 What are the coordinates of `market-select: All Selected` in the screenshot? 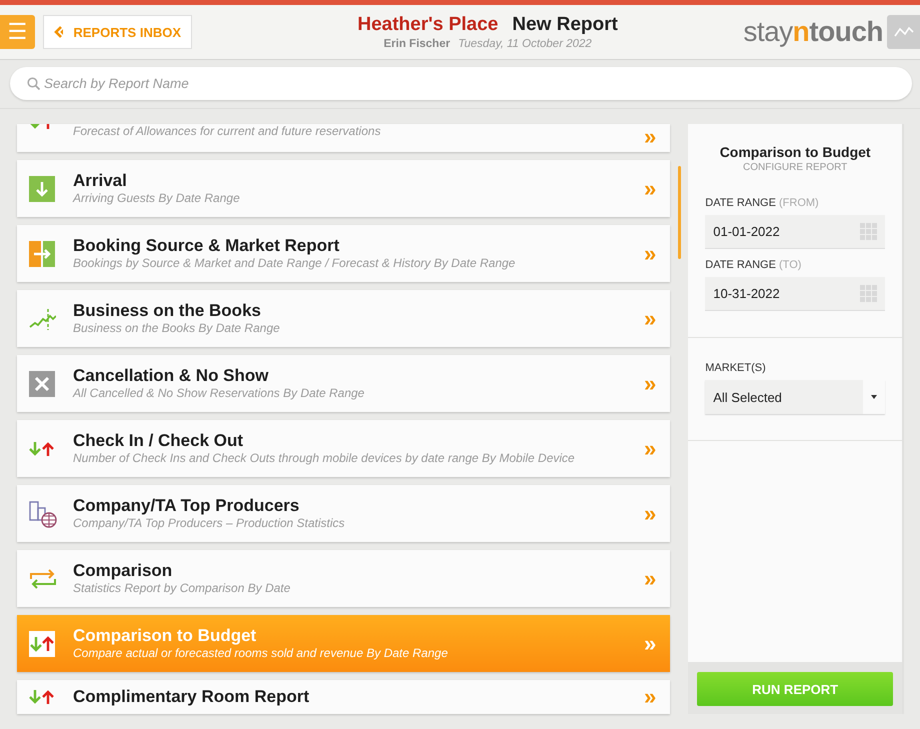 It's located at (795, 397).